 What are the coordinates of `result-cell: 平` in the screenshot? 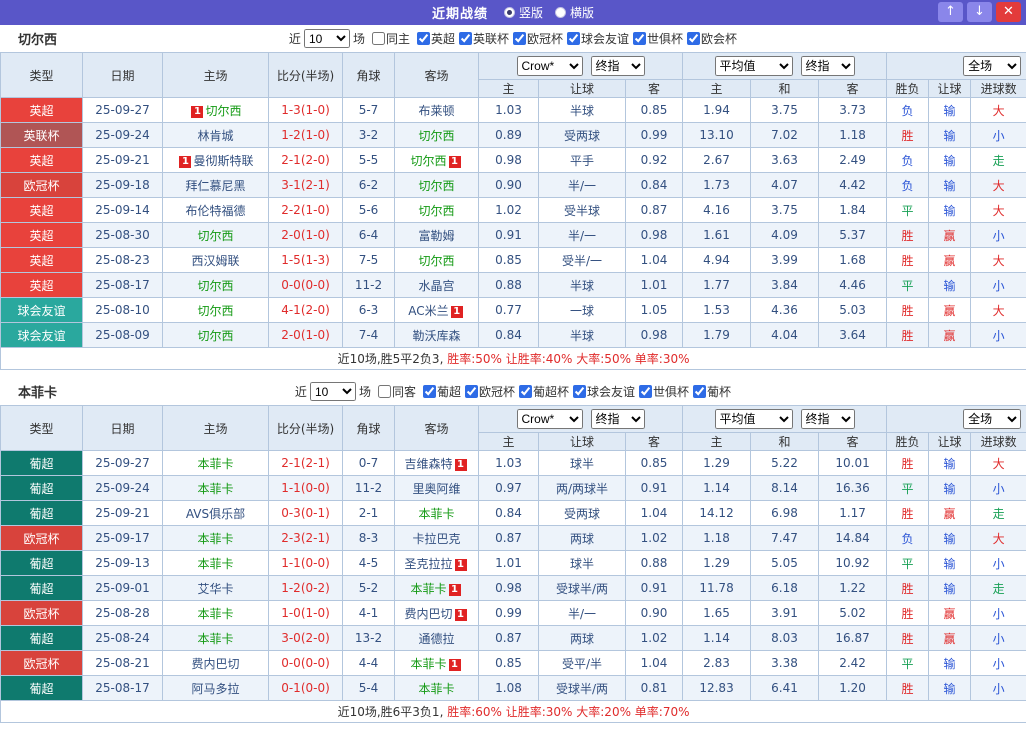 It's located at (908, 285).